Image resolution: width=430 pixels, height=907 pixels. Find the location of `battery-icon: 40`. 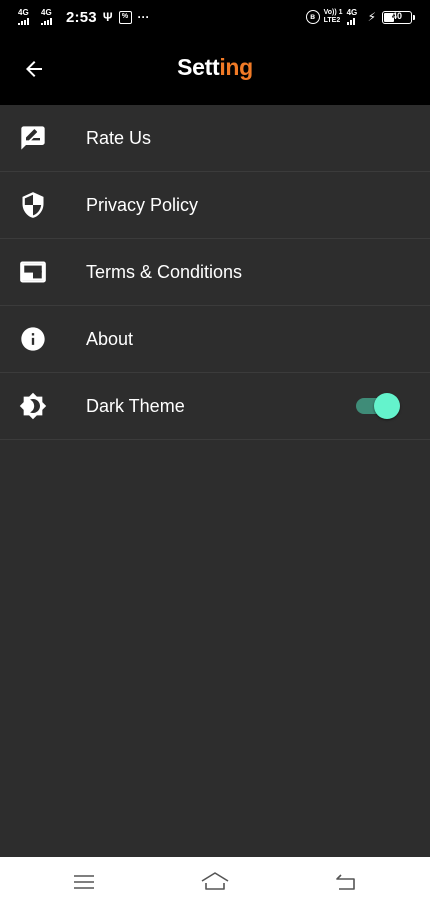

battery-icon: 40 is located at coordinates (398, 17).